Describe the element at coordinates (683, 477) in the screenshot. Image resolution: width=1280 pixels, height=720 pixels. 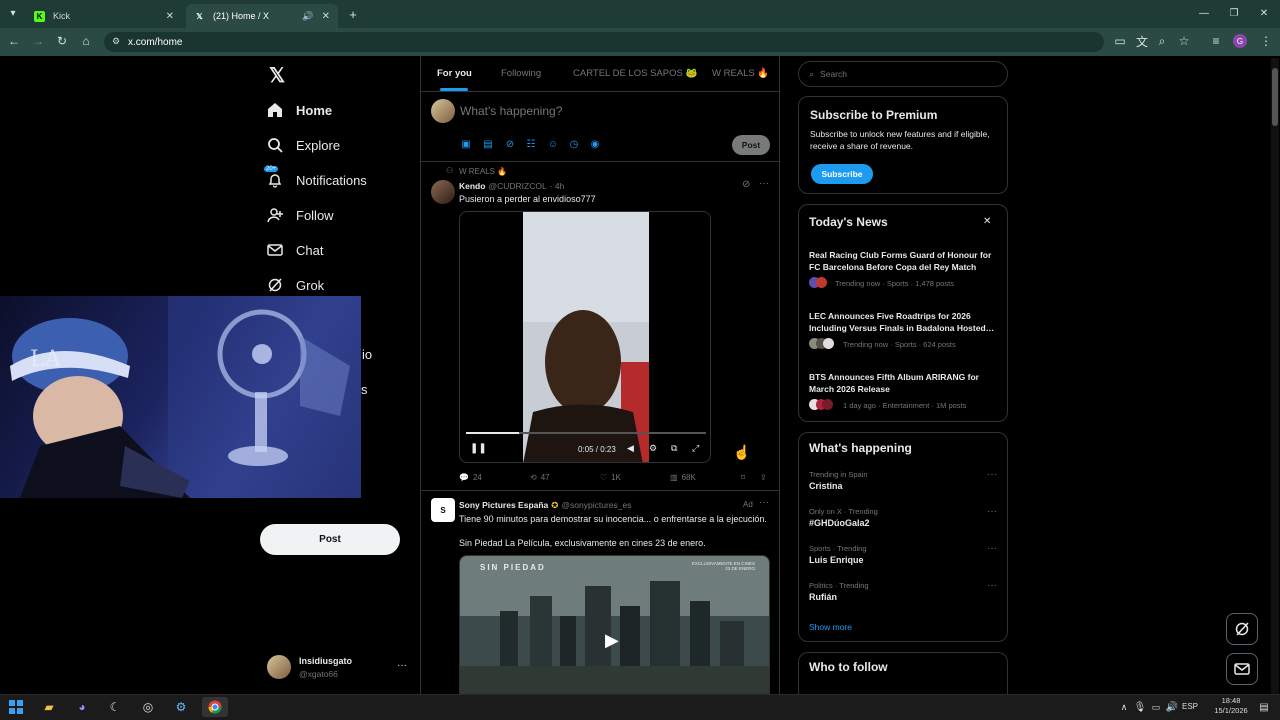
I see `views-button: ▥ 68K` at that location.